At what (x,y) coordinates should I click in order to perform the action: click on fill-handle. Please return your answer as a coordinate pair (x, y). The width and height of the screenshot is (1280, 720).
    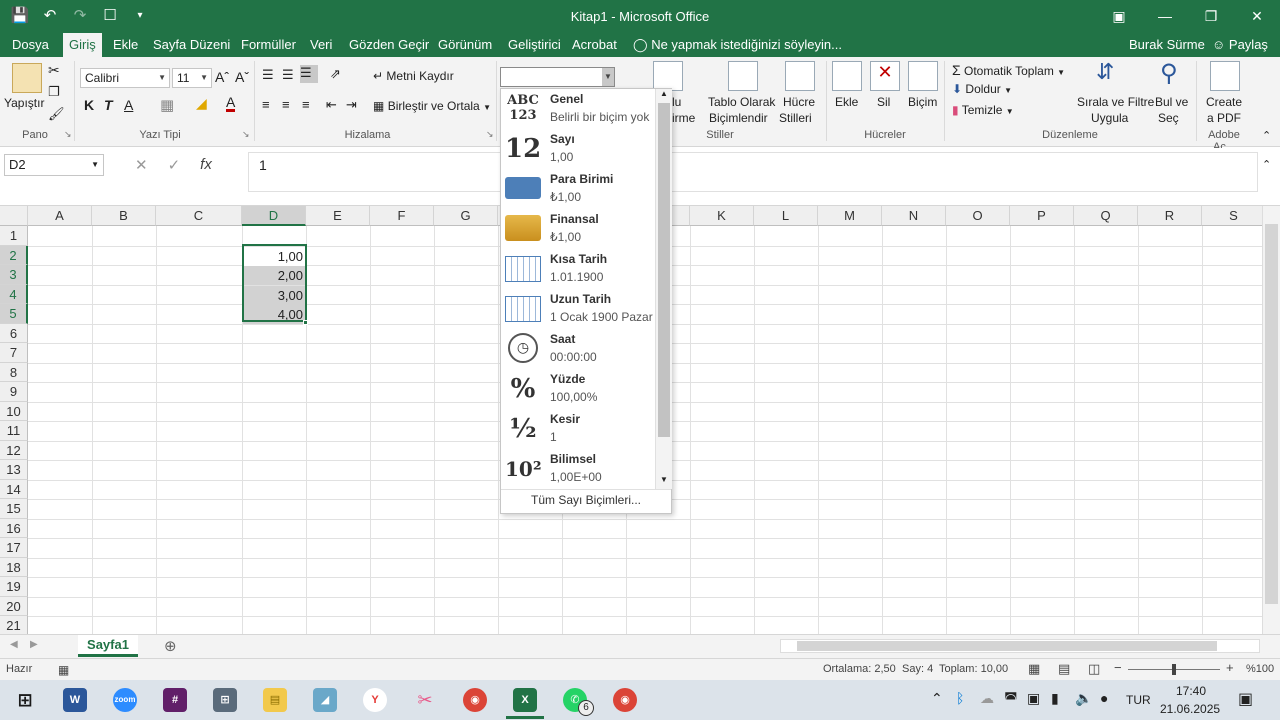
    Looking at the image, I should click on (305, 322).